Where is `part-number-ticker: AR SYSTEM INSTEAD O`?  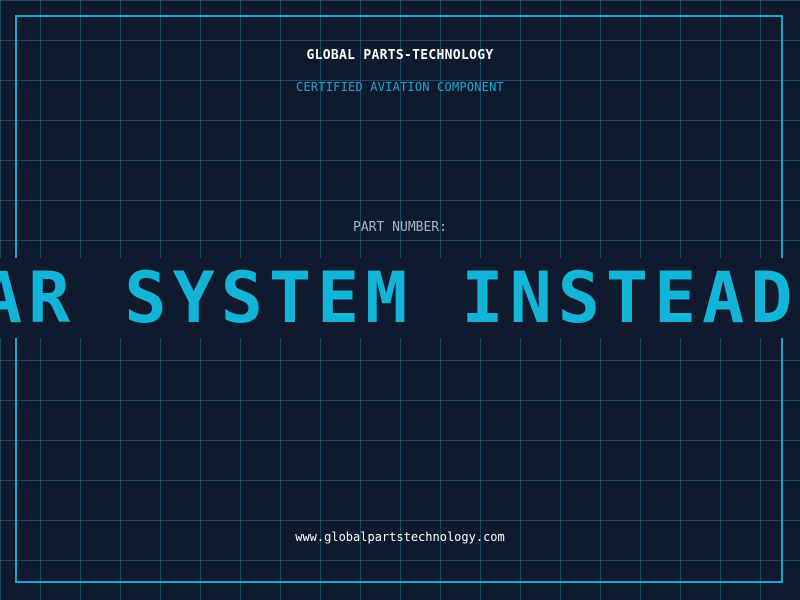
part-number-ticker: AR SYSTEM INSTEAD O is located at coordinates (400, 298).